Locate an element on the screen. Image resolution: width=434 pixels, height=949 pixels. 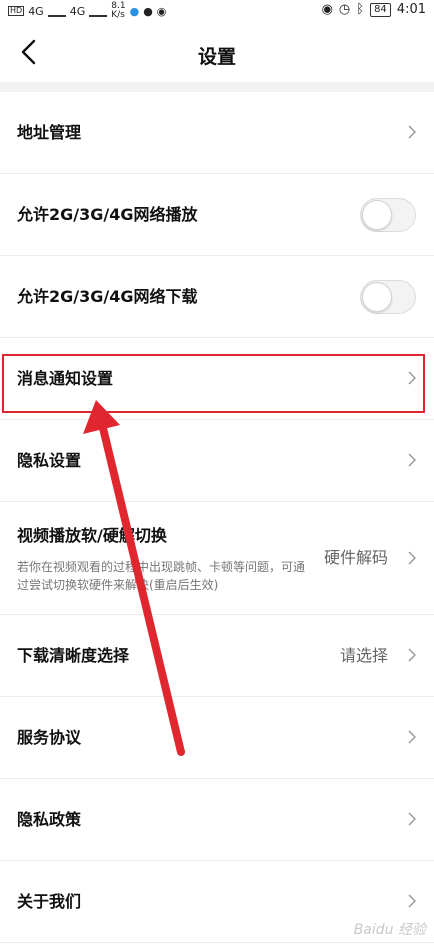
settings-item-label: 消息通知设置 is located at coordinates (65, 378).